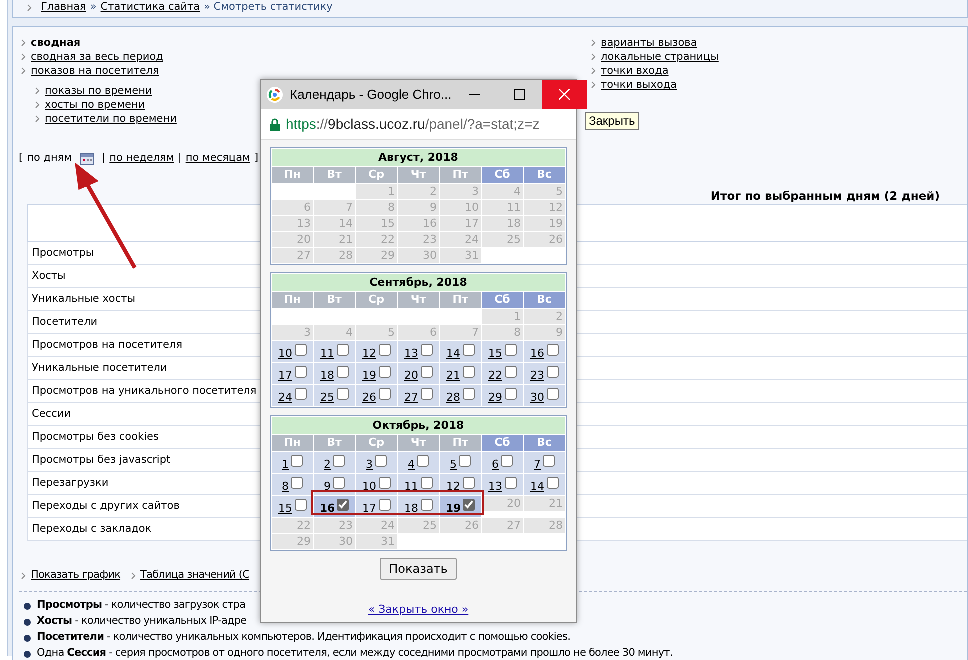 The image size is (968, 660). I want to click on day-link: 21, so click(453, 376).